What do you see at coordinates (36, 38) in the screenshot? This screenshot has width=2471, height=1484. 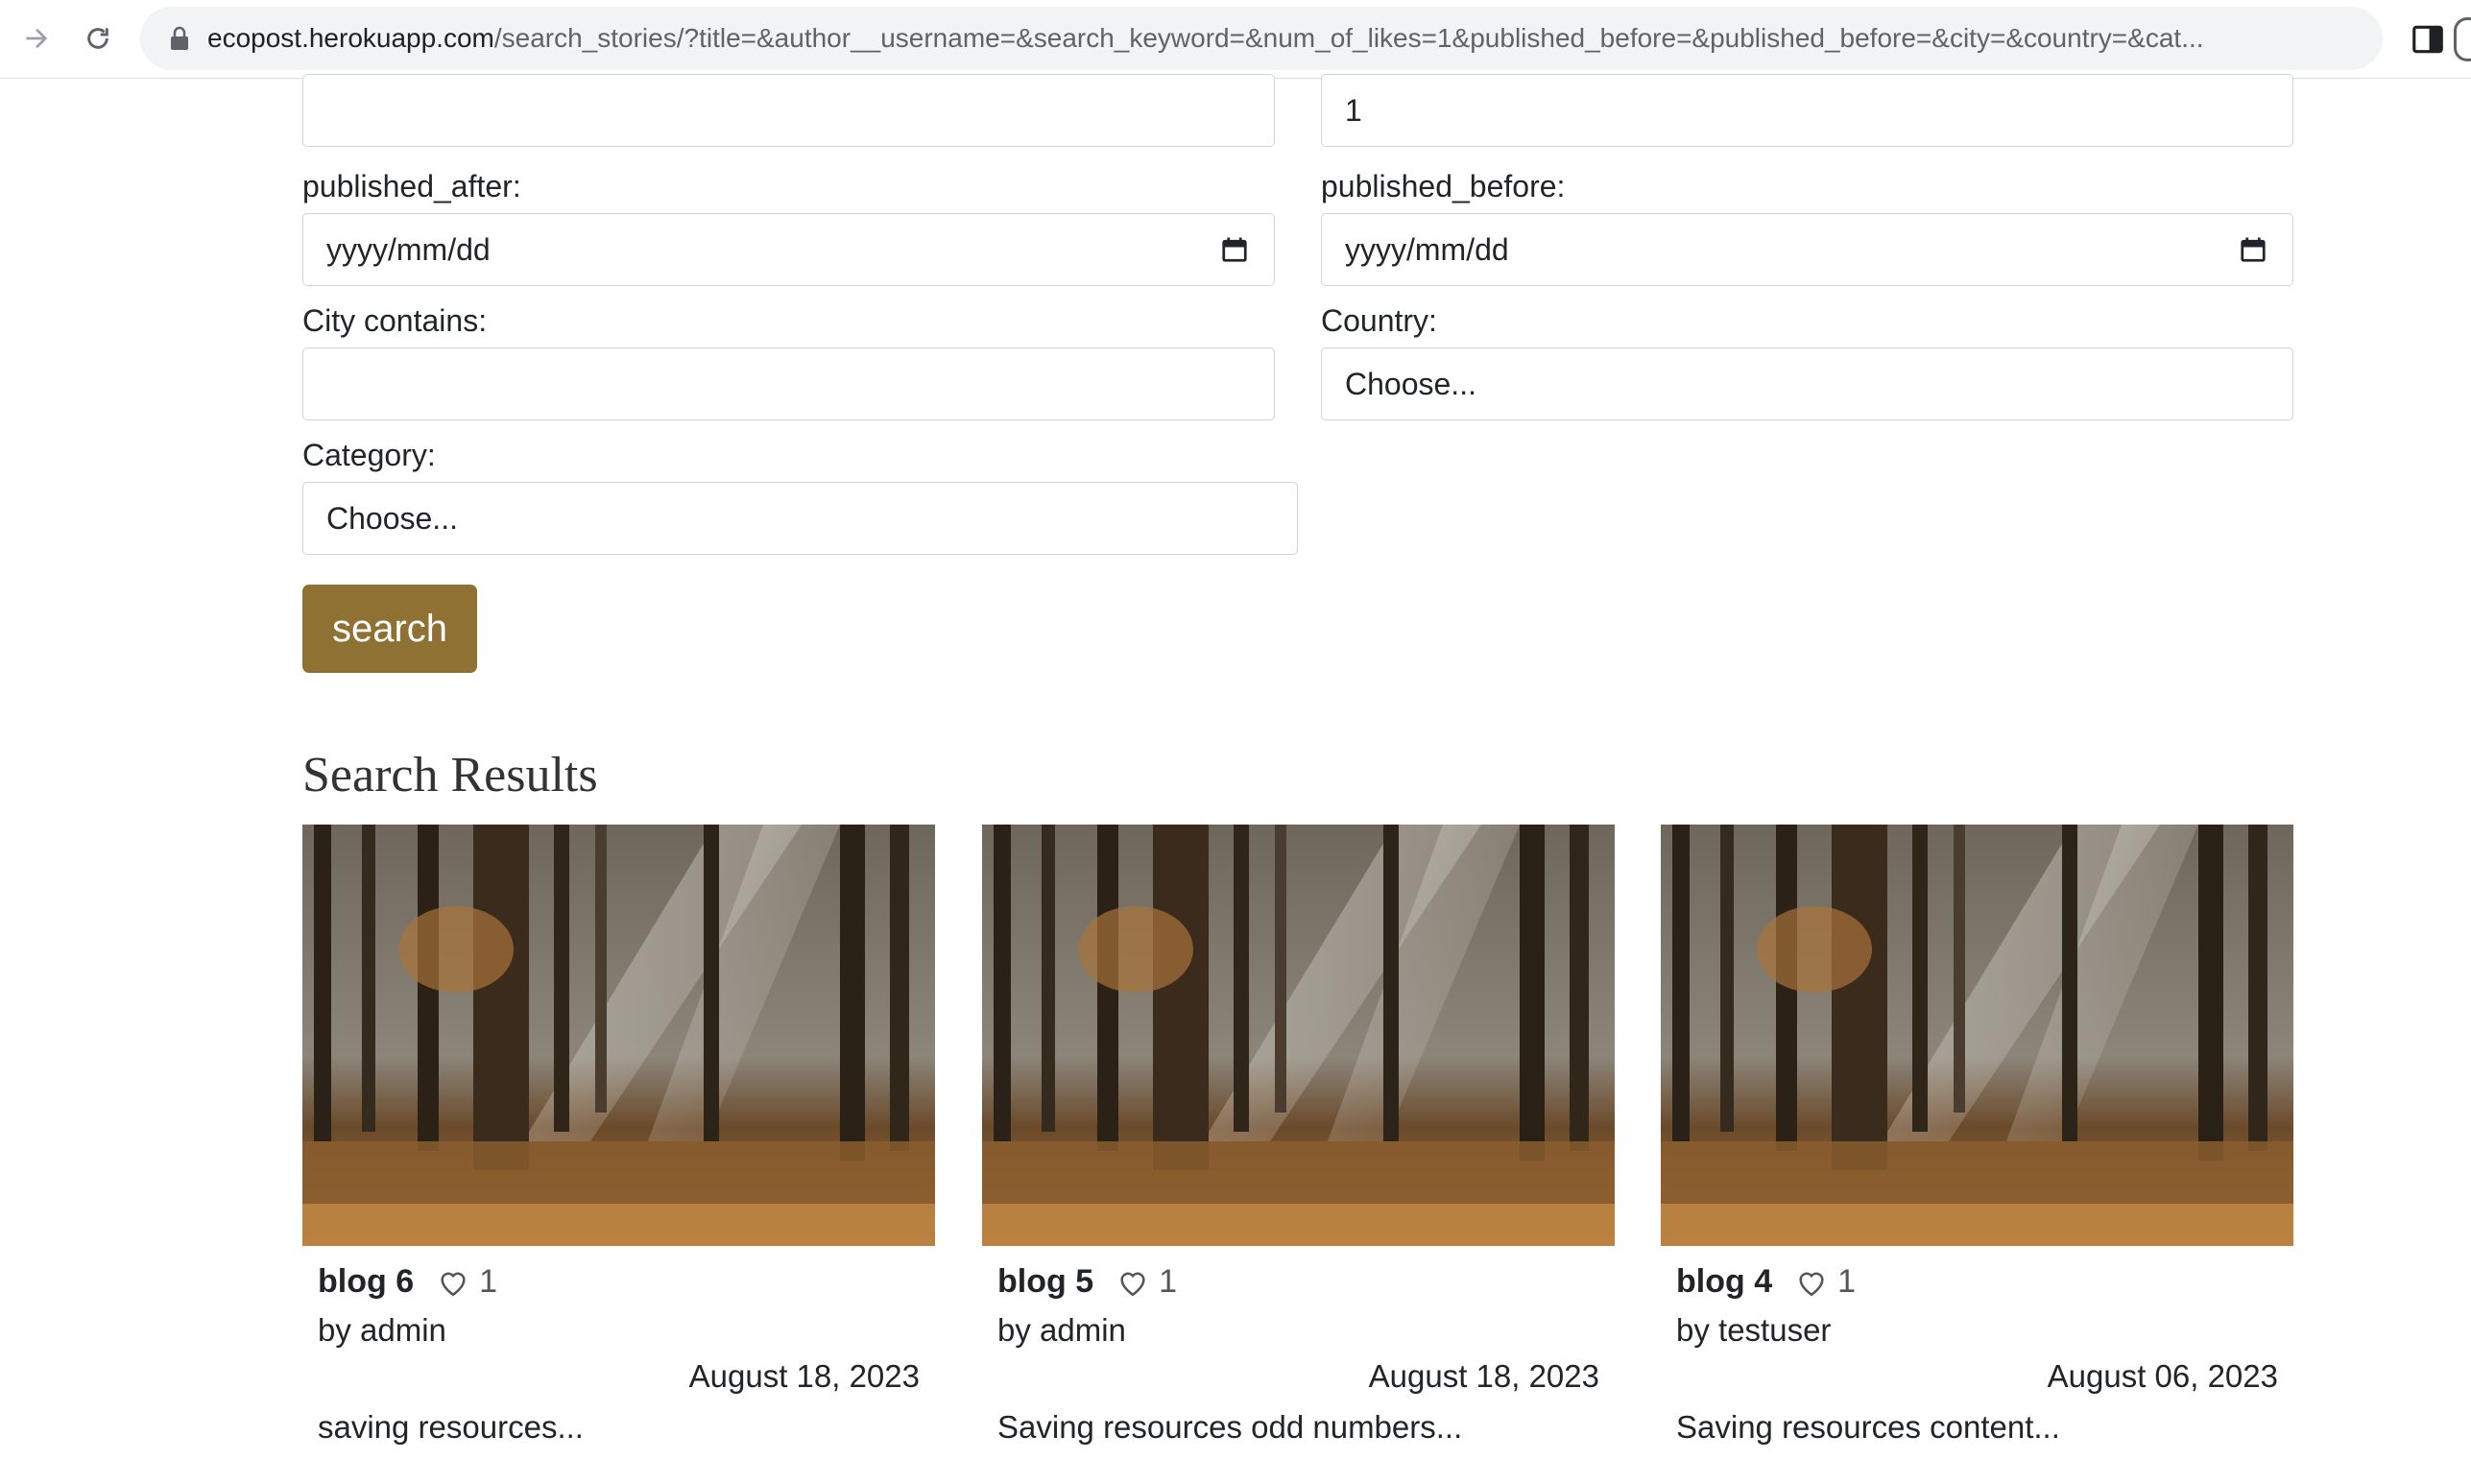 I see `forward-icon` at bounding box center [36, 38].